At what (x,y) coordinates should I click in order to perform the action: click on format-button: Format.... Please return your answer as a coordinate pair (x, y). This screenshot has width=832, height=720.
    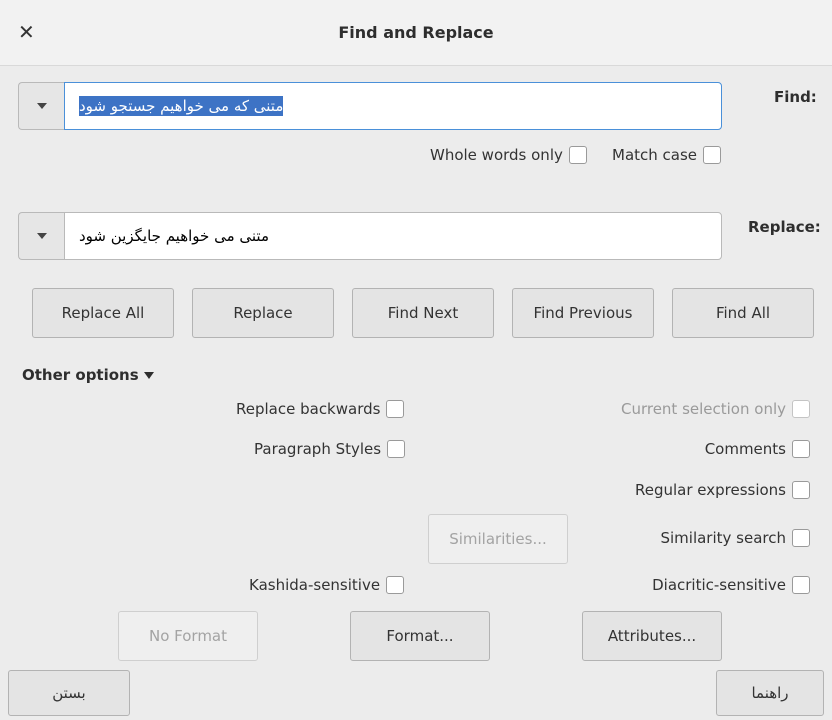
    Looking at the image, I should click on (420, 636).